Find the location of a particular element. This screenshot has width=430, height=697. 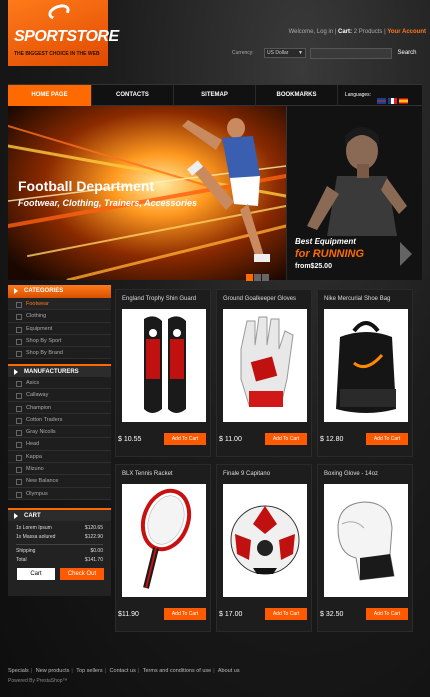

cart-line-item: 1x Lorem Ipsum $120.65 is located at coordinates (59, 528).